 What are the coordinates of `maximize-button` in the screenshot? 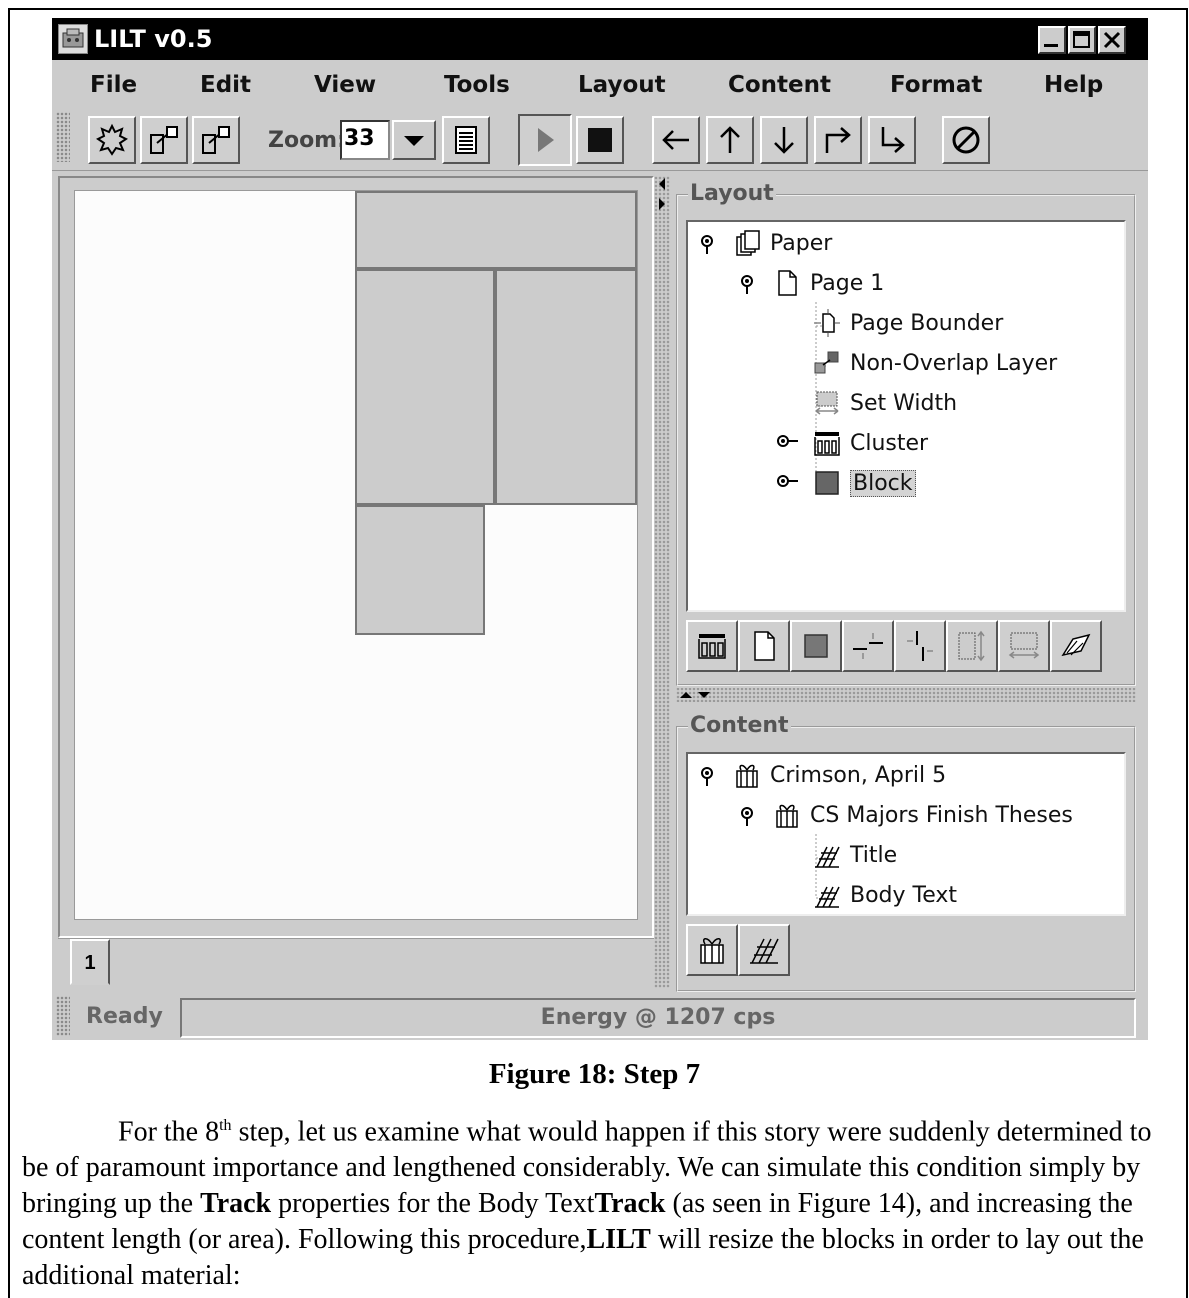 It's located at (1082, 40).